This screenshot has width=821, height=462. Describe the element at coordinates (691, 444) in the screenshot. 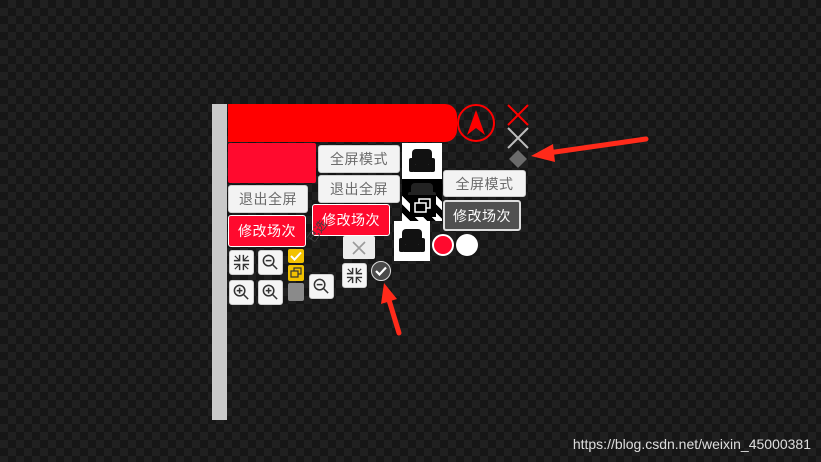

I see `watermark-text: https://blog.csdn.net/weixin_45000381` at that location.